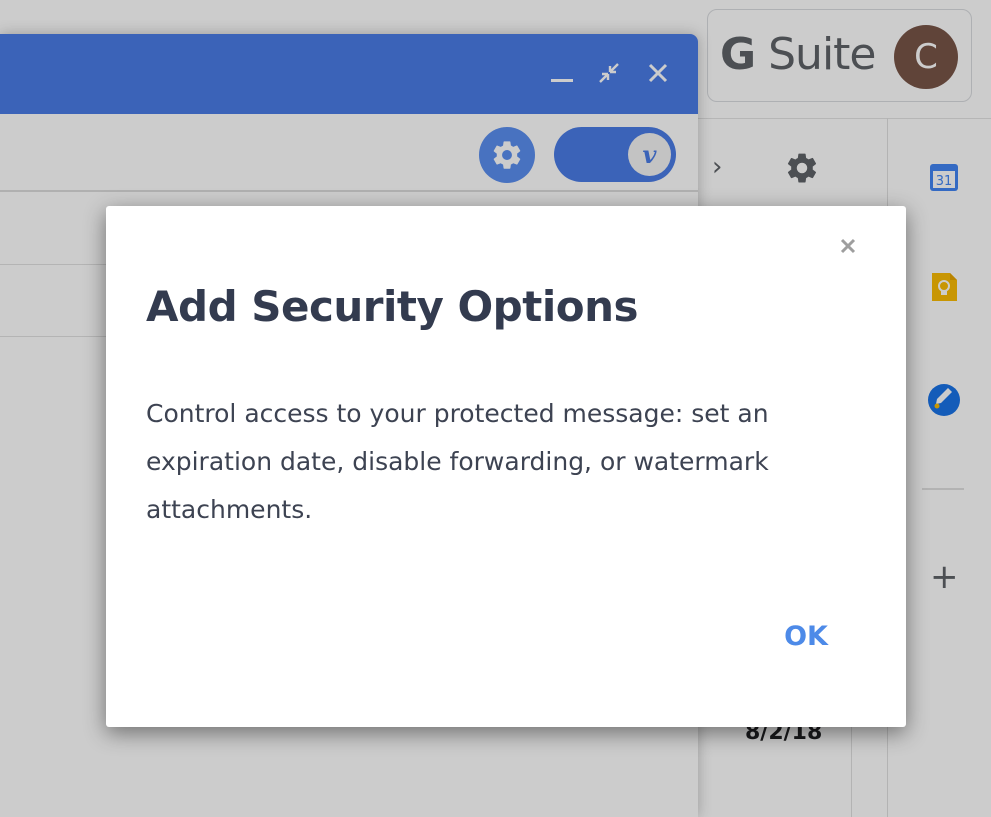 The image size is (991, 817). What do you see at coordinates (806, 636) in the screenshot?
I see `ok-button: OK` at bounding box center [806, 636].